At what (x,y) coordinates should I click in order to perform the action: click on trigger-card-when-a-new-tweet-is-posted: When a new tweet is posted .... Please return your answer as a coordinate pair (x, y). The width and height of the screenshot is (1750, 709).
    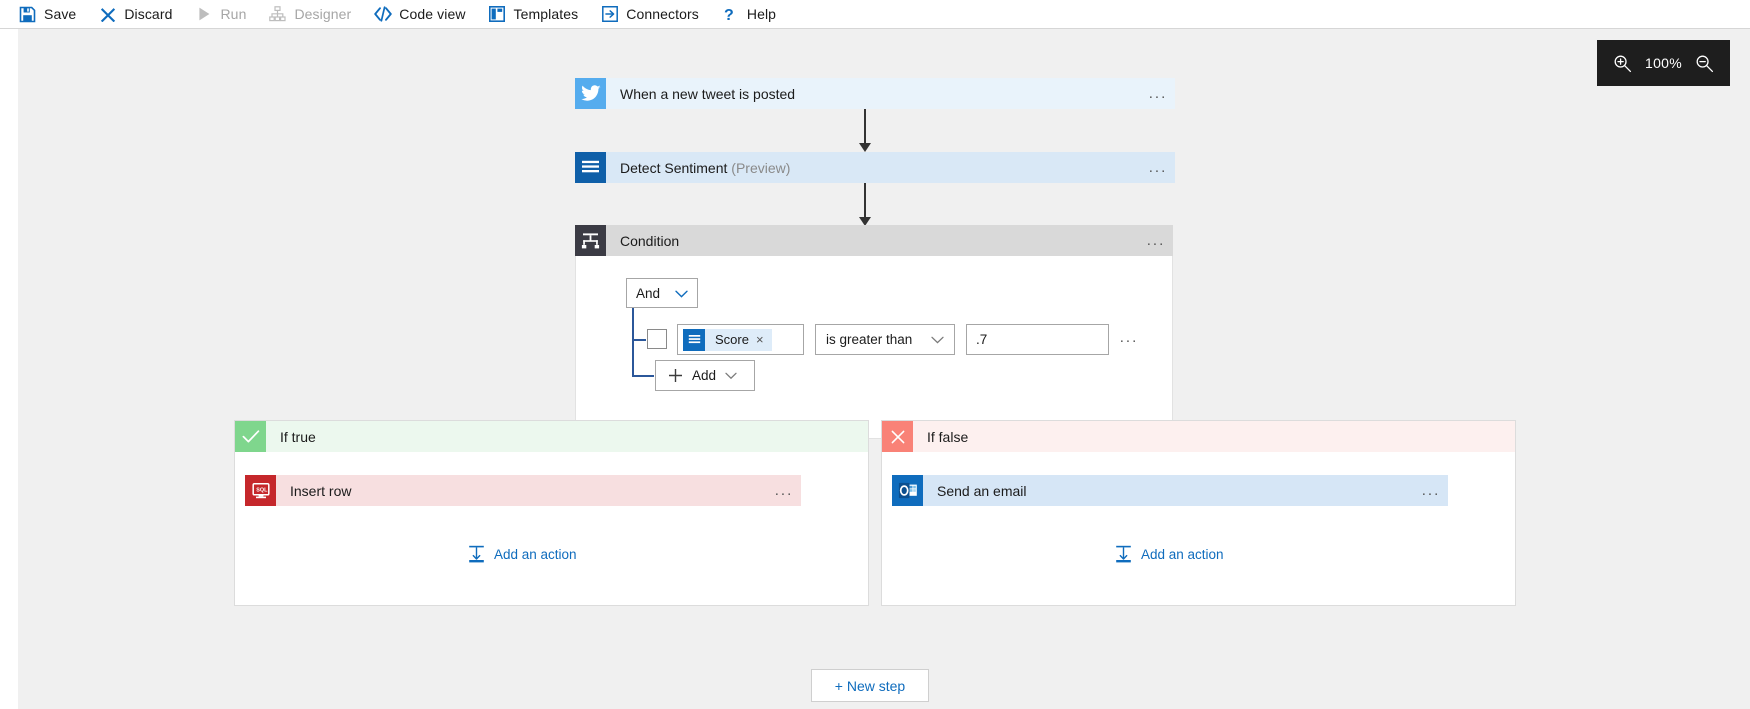
    Looking at the image, I should click on (875, 93).